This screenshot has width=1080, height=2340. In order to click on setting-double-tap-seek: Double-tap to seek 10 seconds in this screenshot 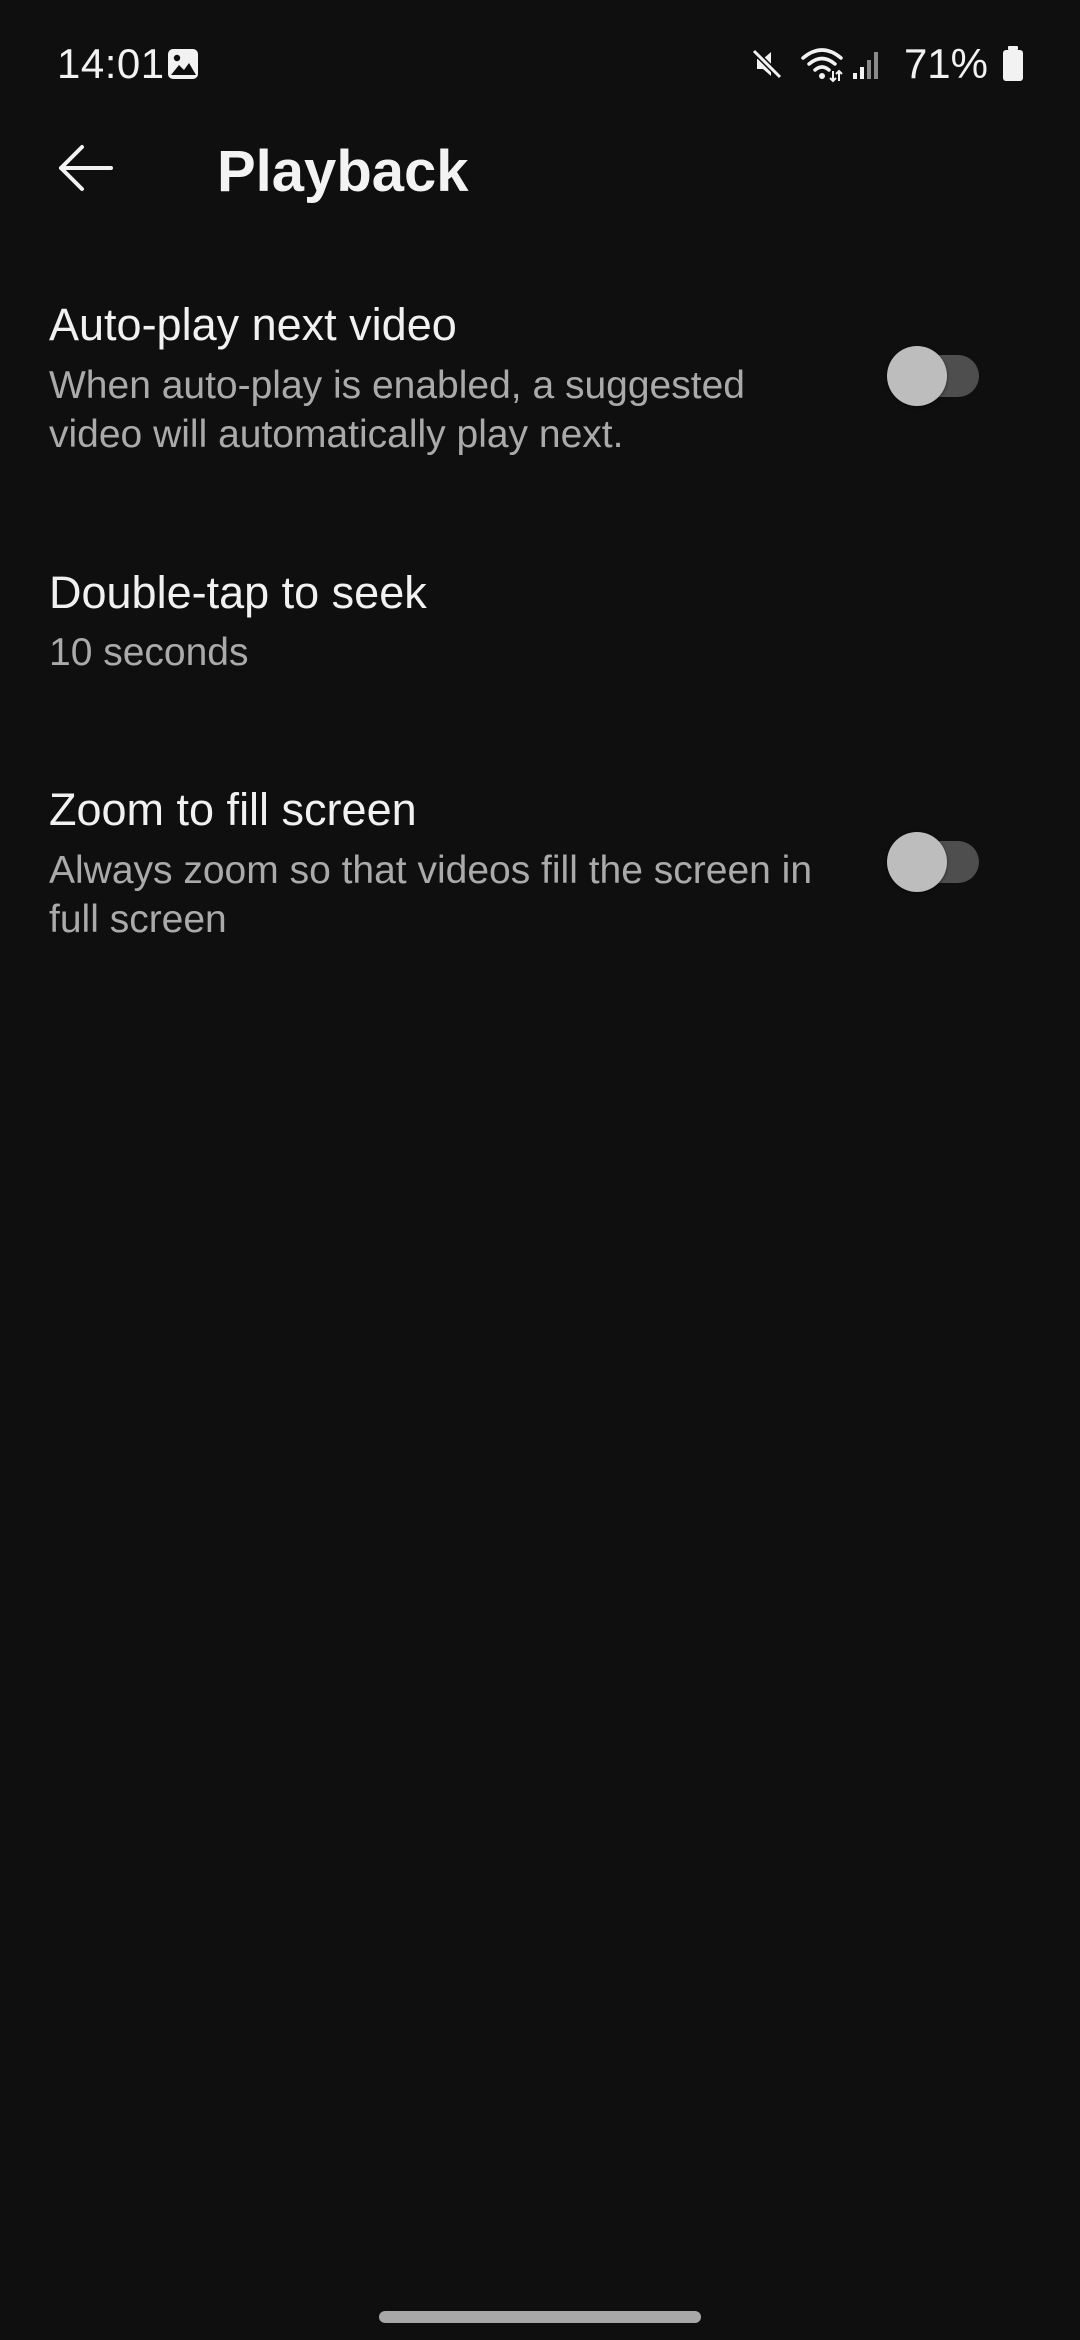, I will do `click(540, 630)`.